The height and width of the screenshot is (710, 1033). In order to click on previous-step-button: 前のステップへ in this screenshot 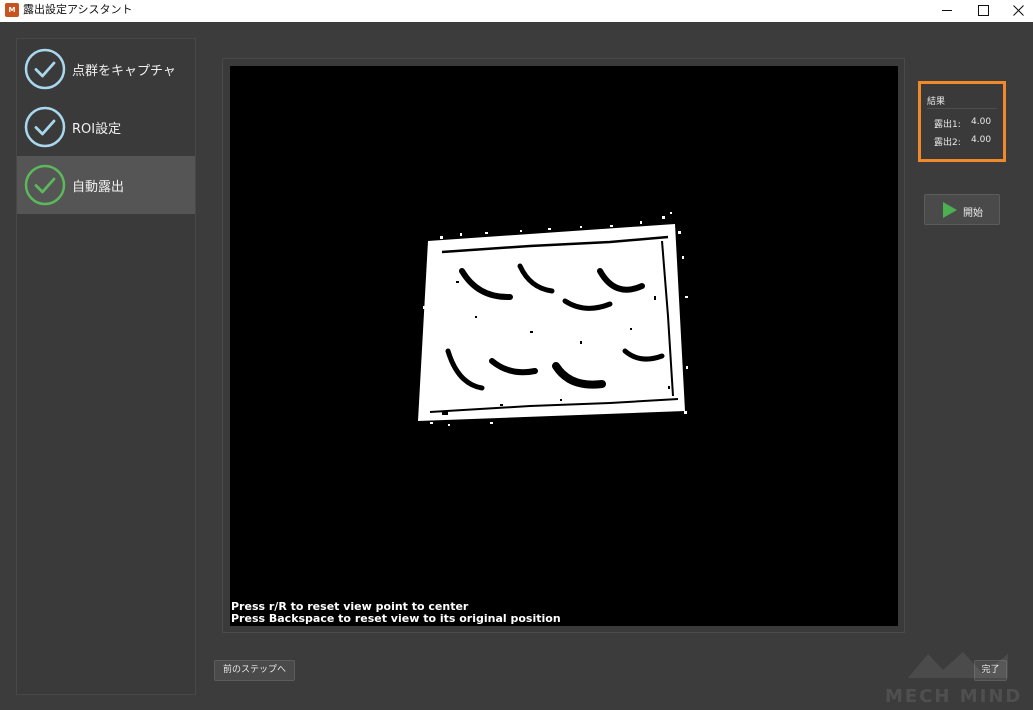, I will do `click(254, 670)`.